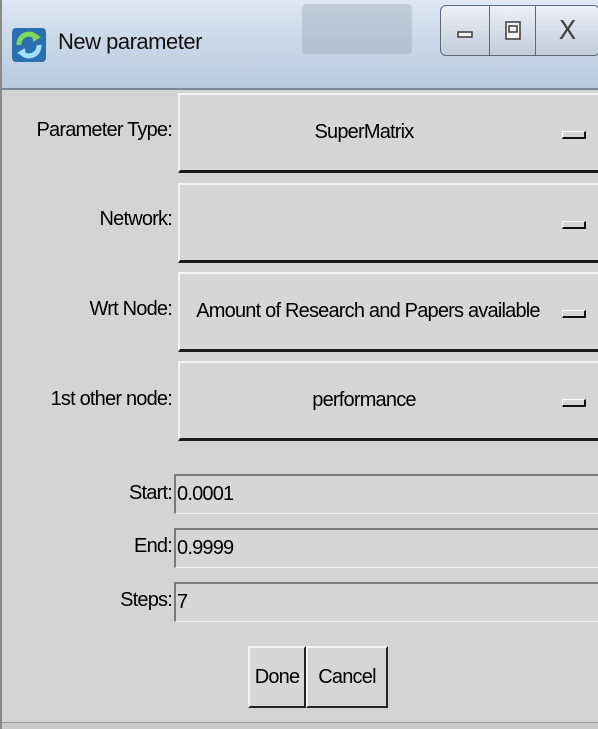  Describe the element at coordinates (386, 494) in the screenshot. I see `start-input` at that location.